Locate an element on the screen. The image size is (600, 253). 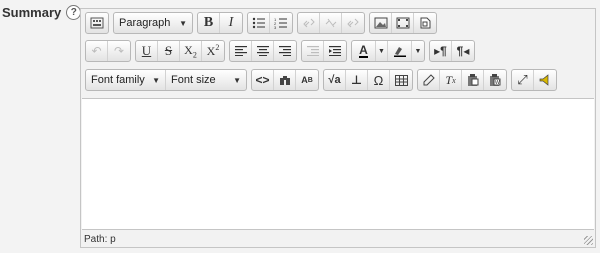
toolbar-row-1: Paragraph ▼ B I 123 is located at coordinates (261, 23).